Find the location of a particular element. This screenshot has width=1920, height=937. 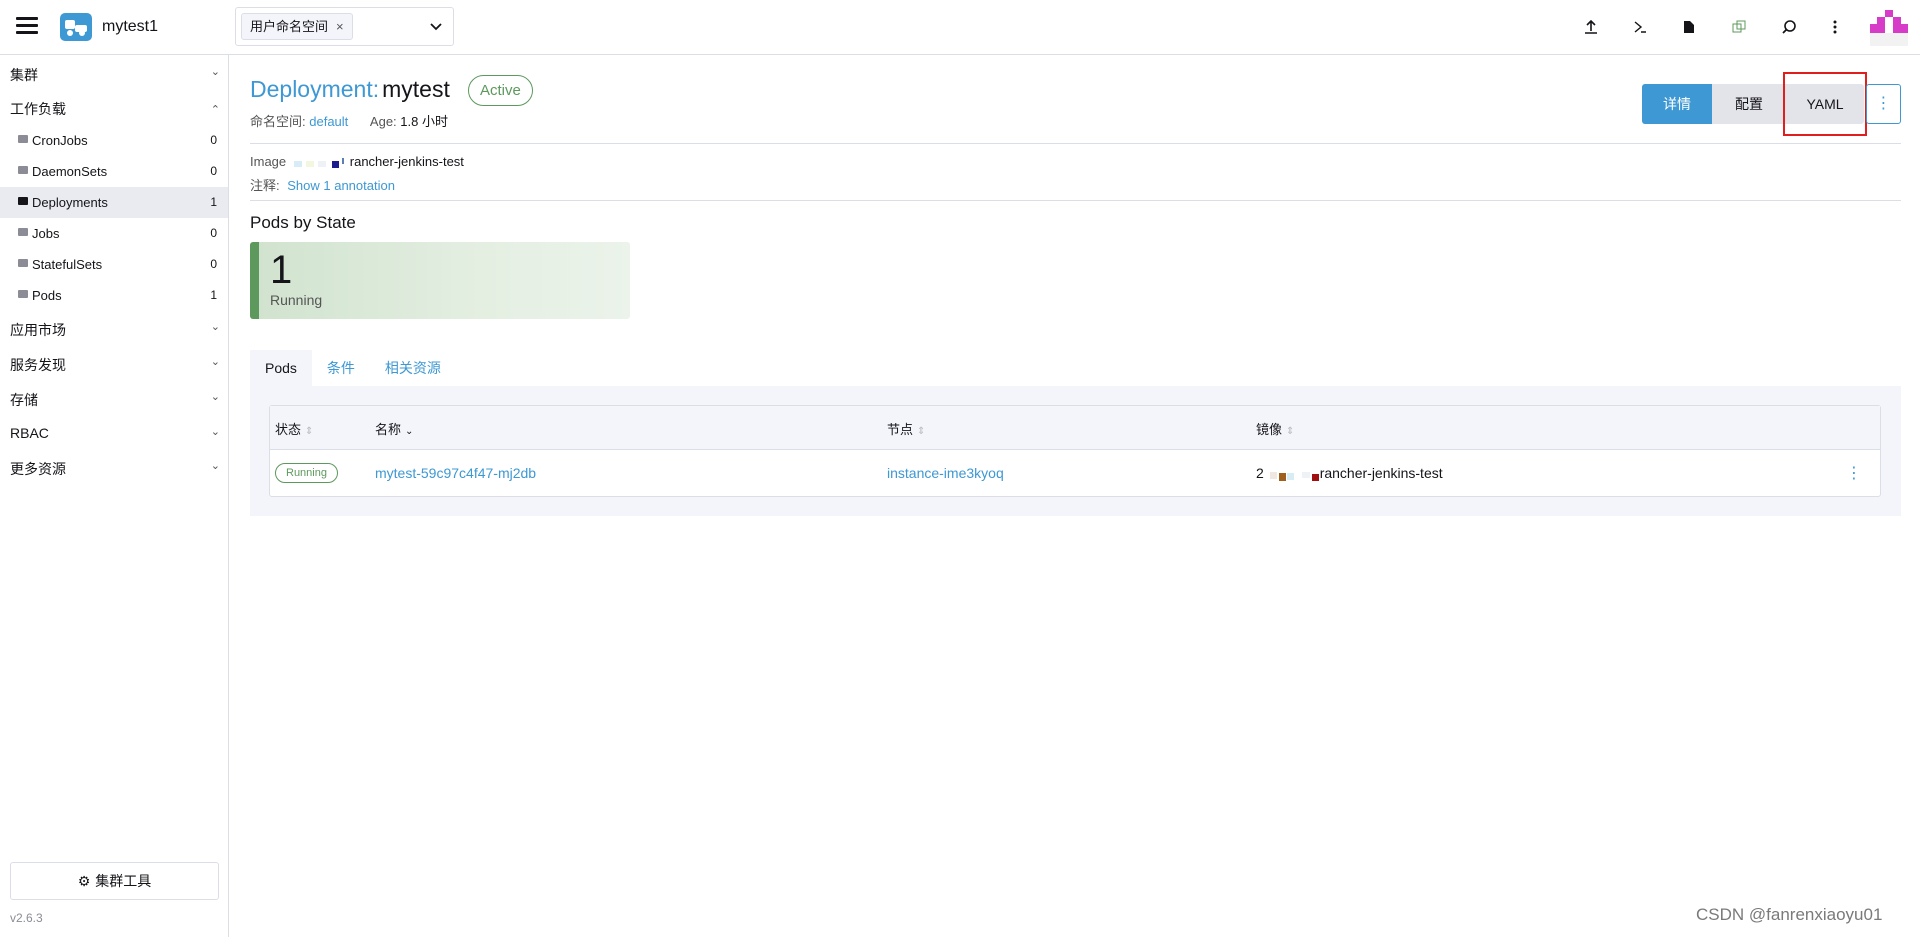

resource-name: mytest is located at coordinates (416, 89).